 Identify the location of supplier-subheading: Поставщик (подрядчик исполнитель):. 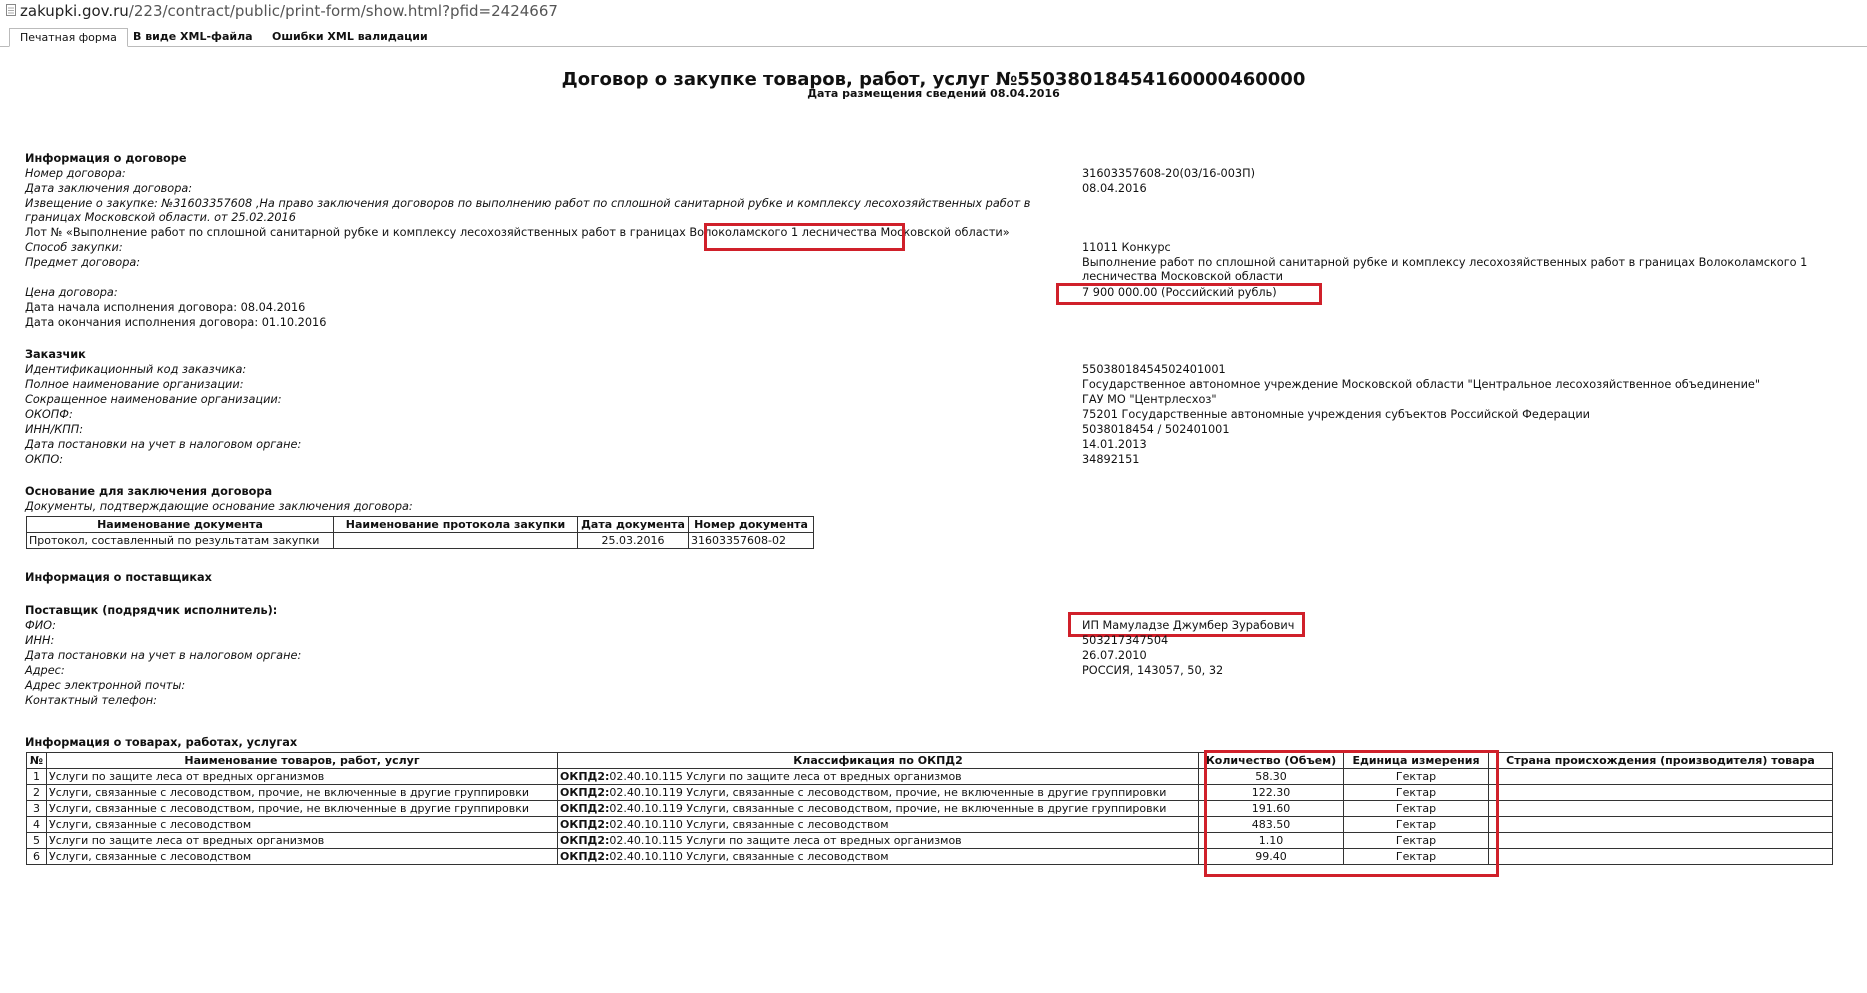
(151, 610).